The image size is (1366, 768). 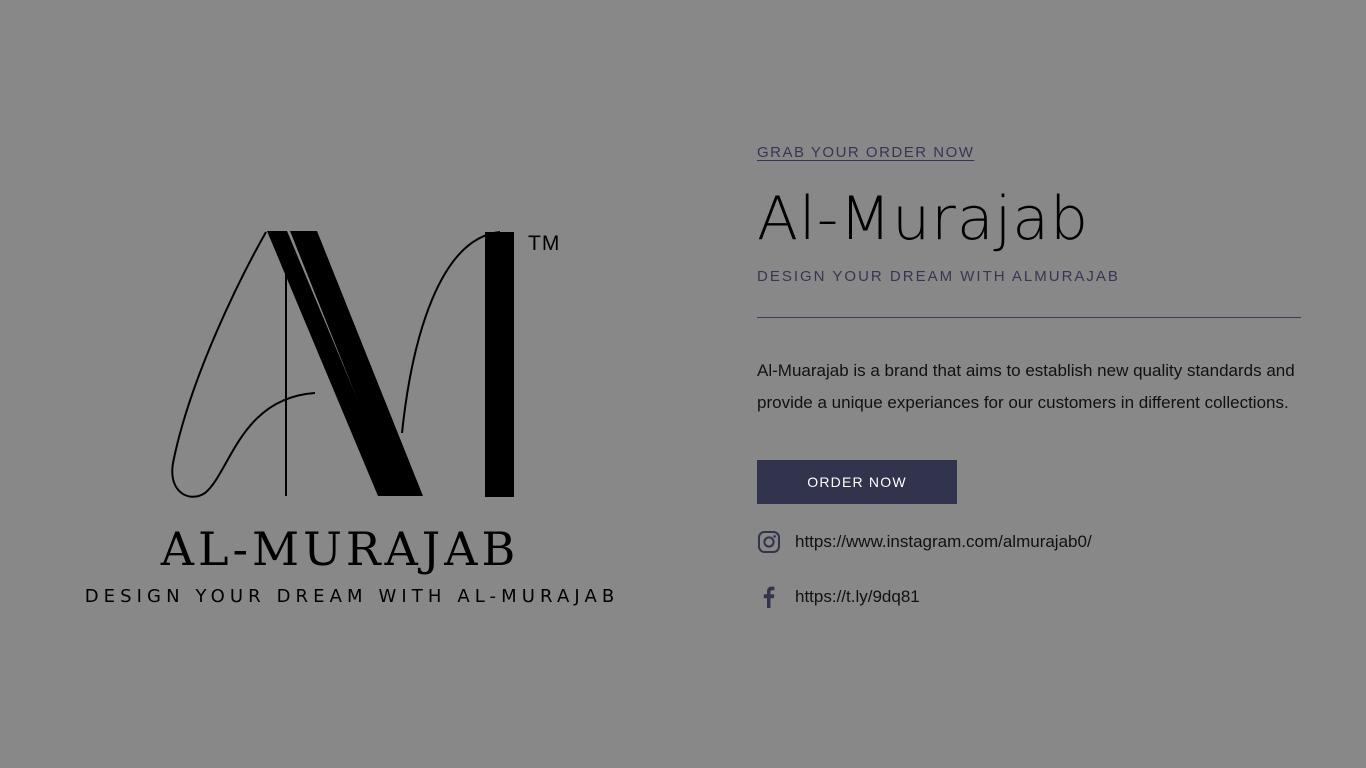 What do you see at coordinates (943, 542) in the screenshot?
I see `instagram-link: https://www.instagram.com/almurajab0/` at bounding box center [943, 542].